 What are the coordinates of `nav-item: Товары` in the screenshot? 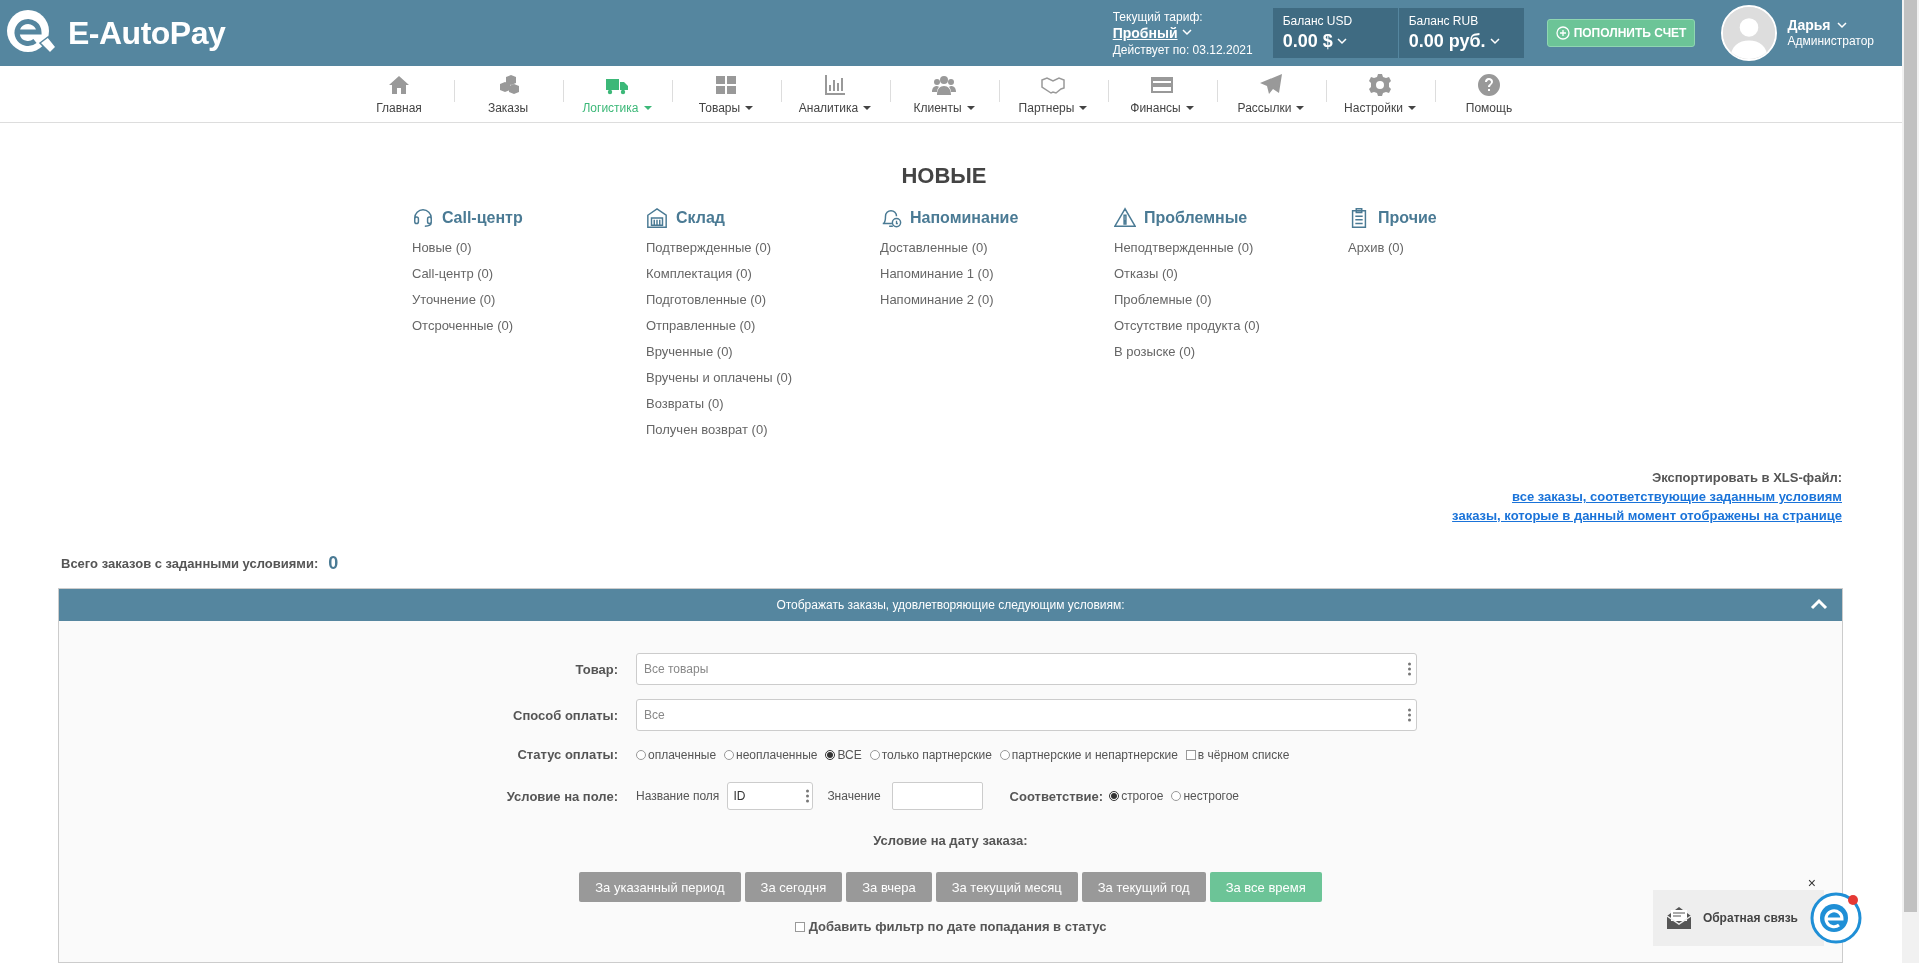 It's located at (726, 94).